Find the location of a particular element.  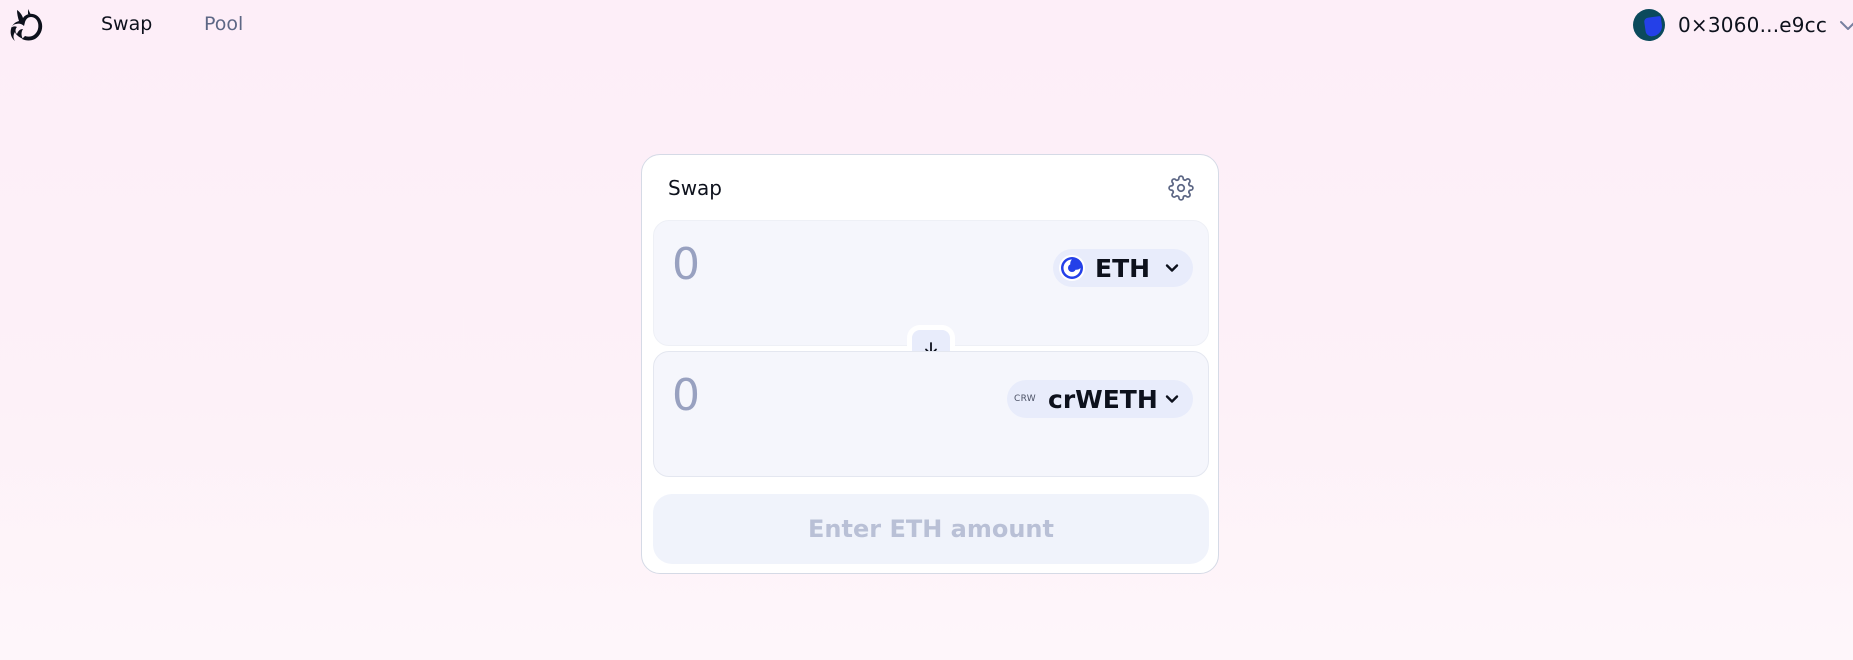

swap-to-panel: CRW crWETH is located at coordinates (931, 414).